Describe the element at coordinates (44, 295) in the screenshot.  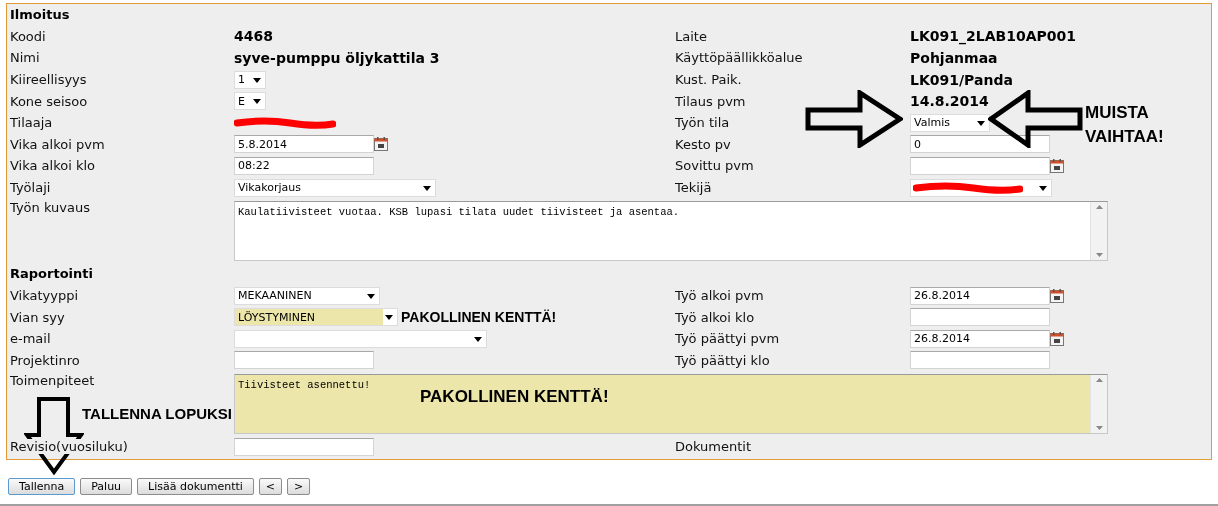
I see `field-label: Vikatyyppi` at that location.